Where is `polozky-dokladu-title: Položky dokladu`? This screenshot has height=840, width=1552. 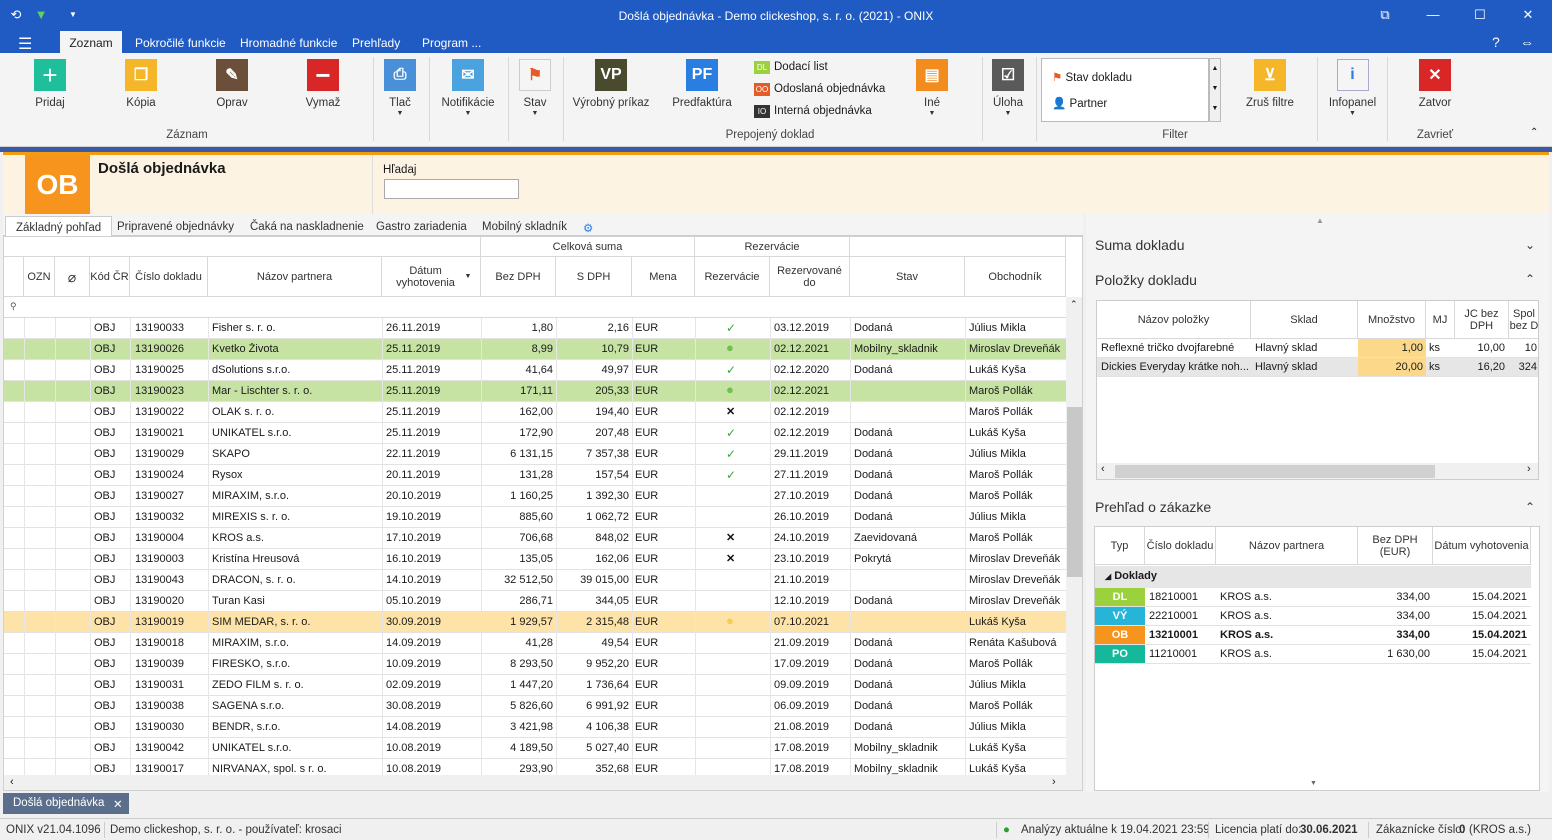
polozky-dokladu-title: Položky dokladu is located at coordinates (1146, 280).